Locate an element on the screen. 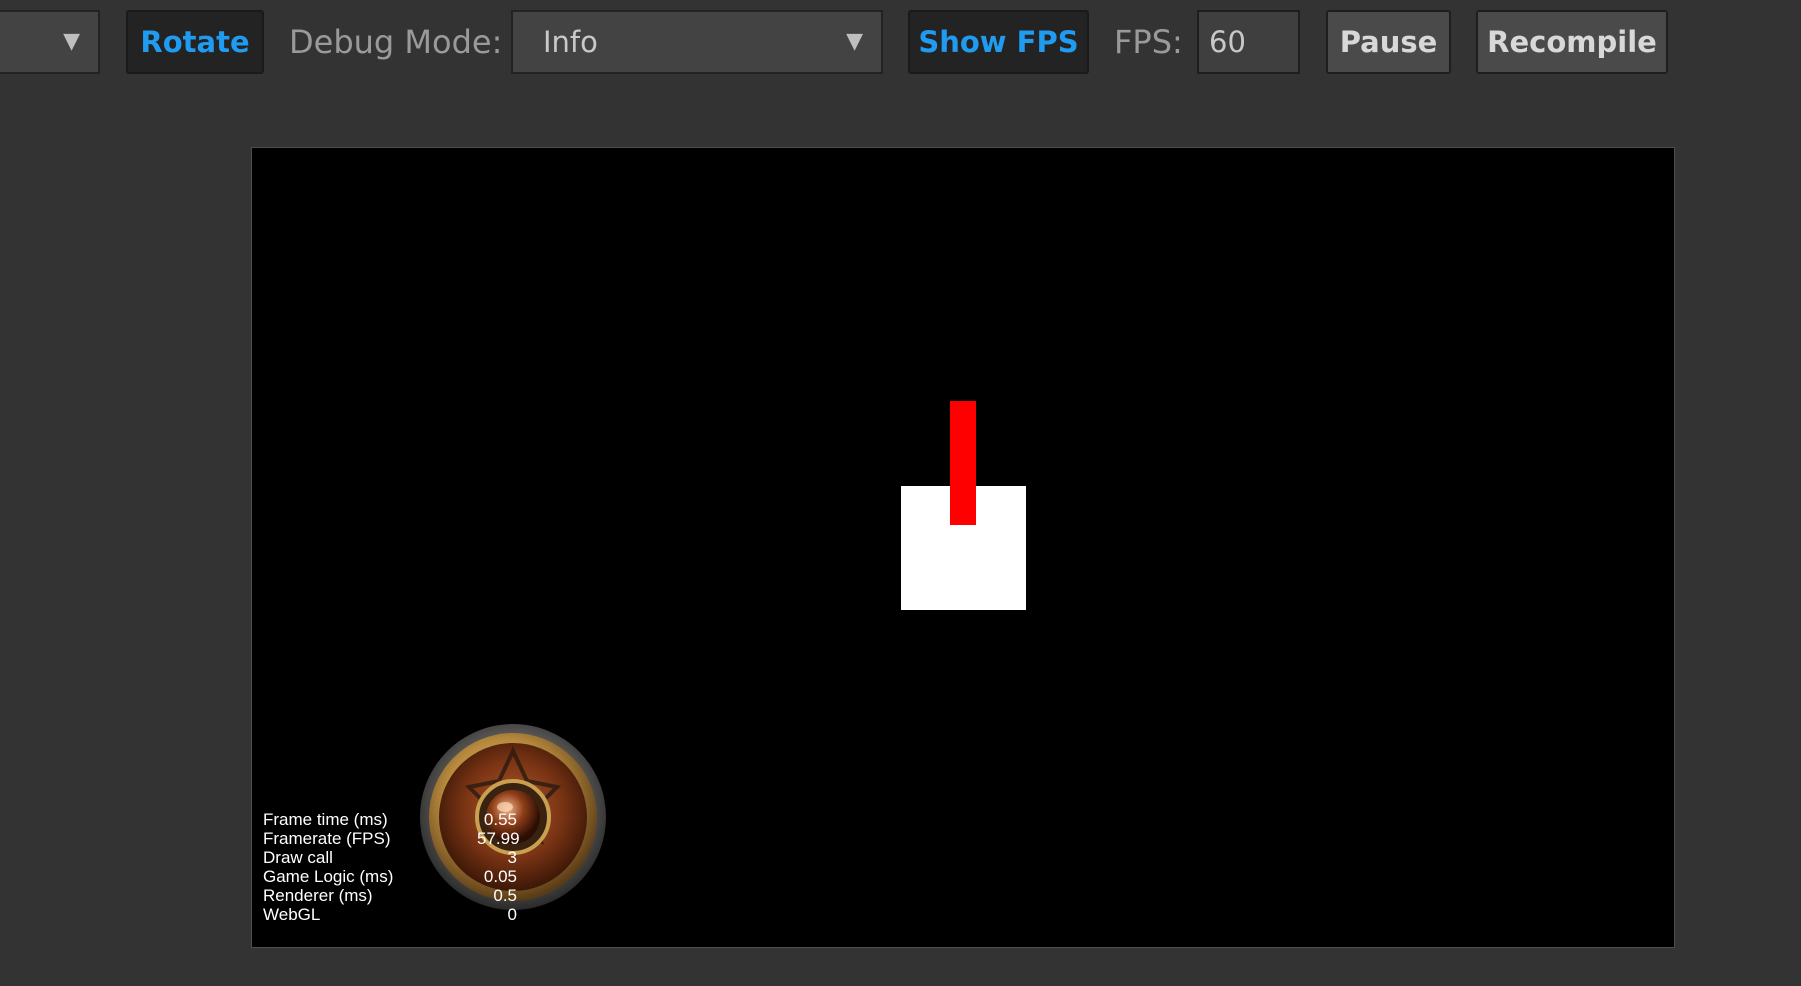 Image resolution: width=1801 pixels, height=986 pixels. stats-label: Framerate (FPS) is located at coordinates (327, 838).